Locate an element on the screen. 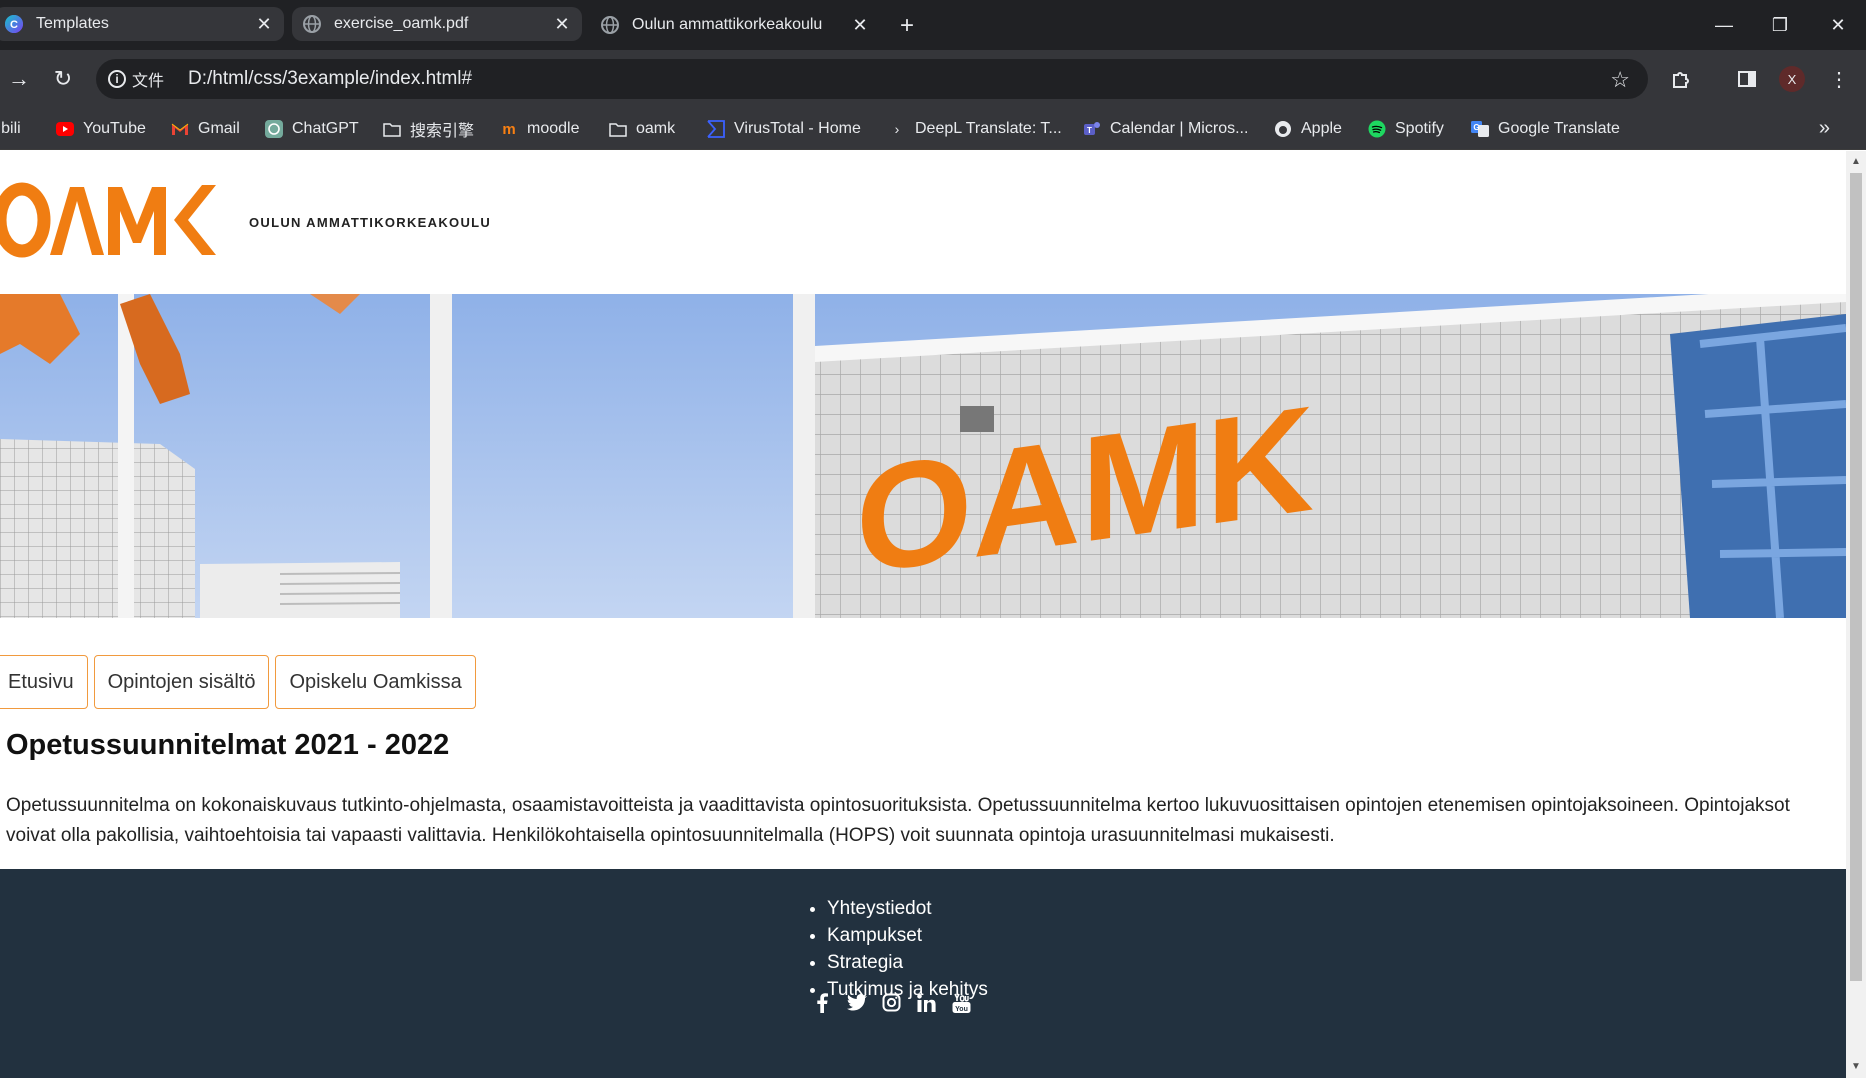 This screenshot has height=1078, width=1866. canva-icon: C is located at coordinates (14, 24).